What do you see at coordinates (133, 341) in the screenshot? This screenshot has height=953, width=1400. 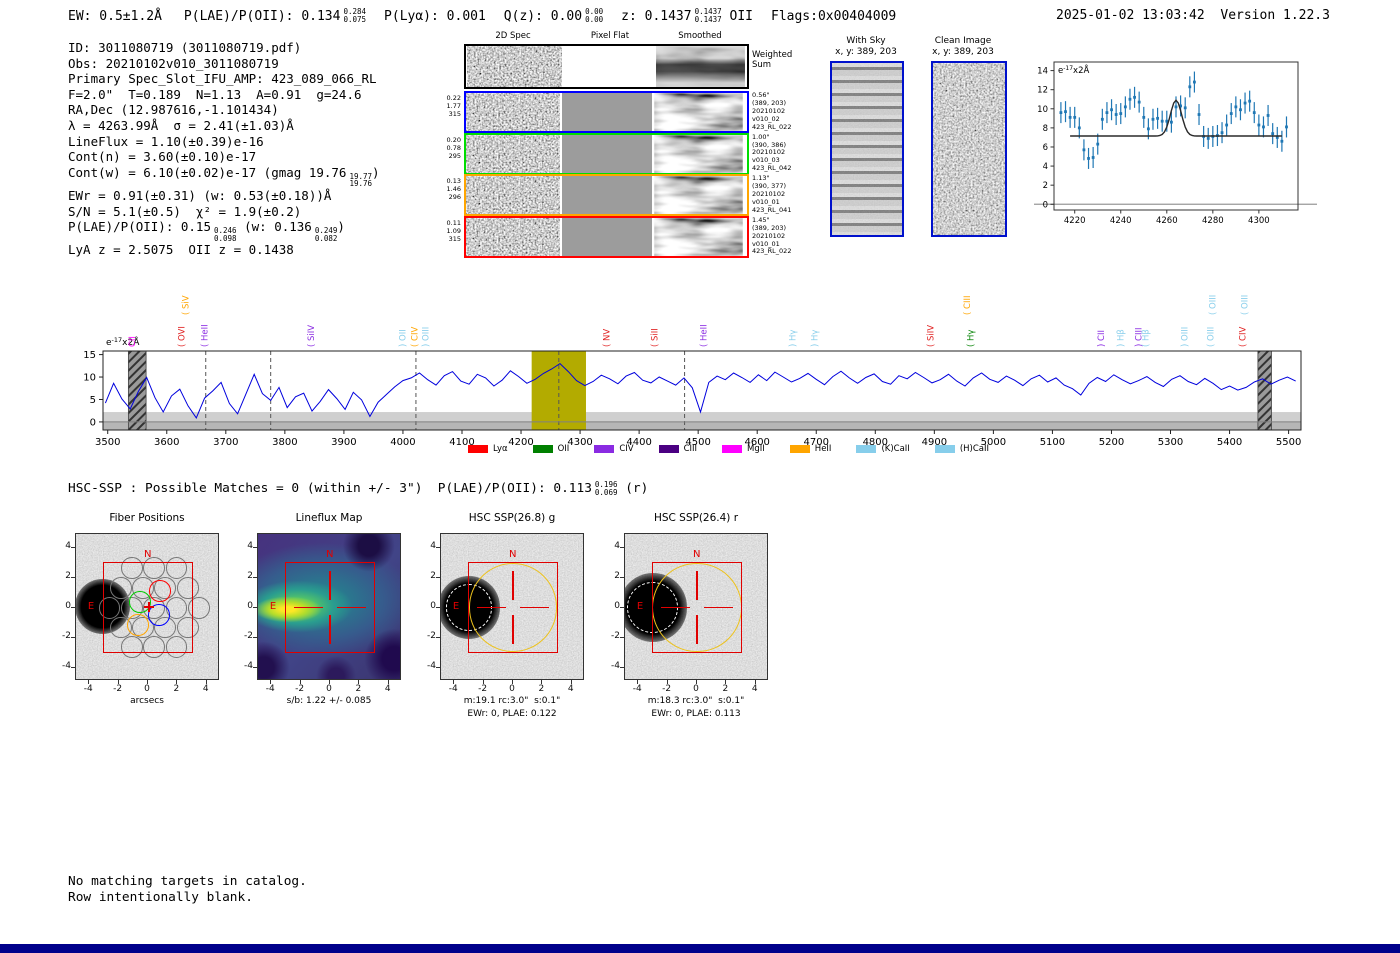 I see `svg-text: CII` at bounding box center [133, 341].